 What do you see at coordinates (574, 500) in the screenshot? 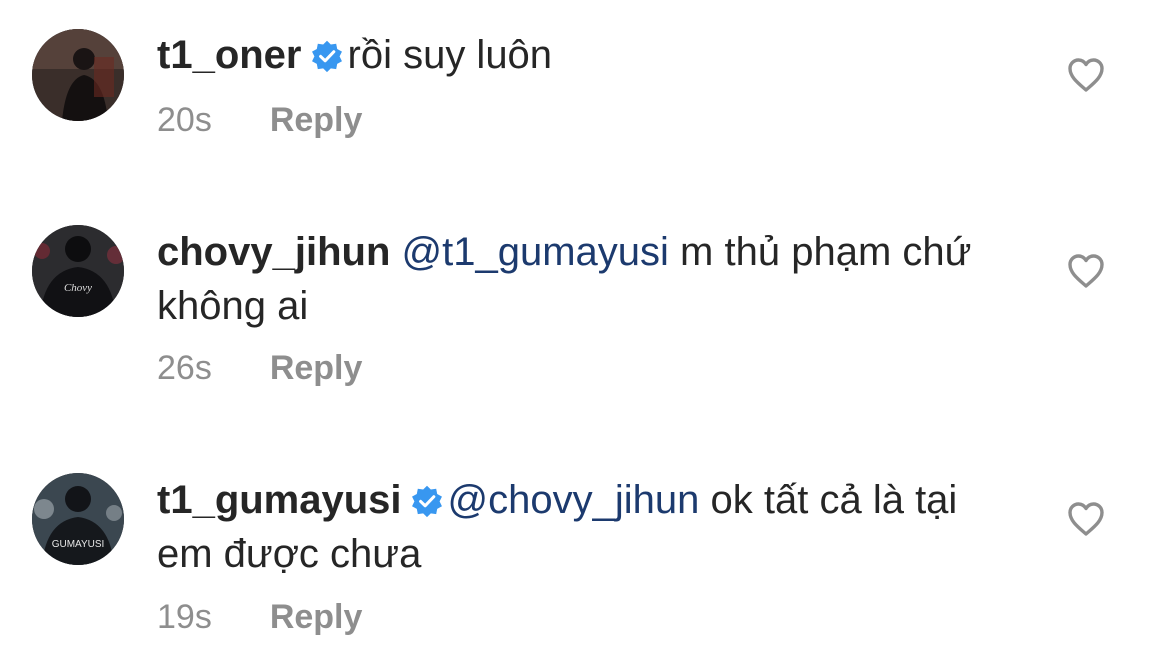
I see `mention-link: @chovy_jihun` at bounding box center [574, 500].